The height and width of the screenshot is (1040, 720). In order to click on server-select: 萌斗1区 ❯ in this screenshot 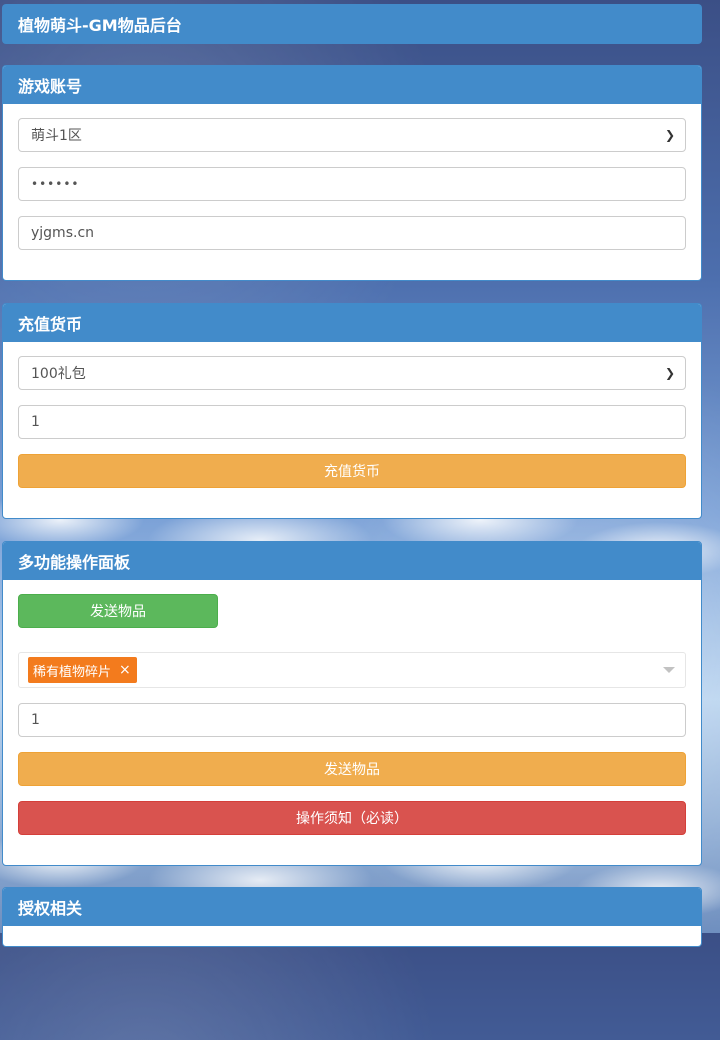, I will do `click(352, 135)`.